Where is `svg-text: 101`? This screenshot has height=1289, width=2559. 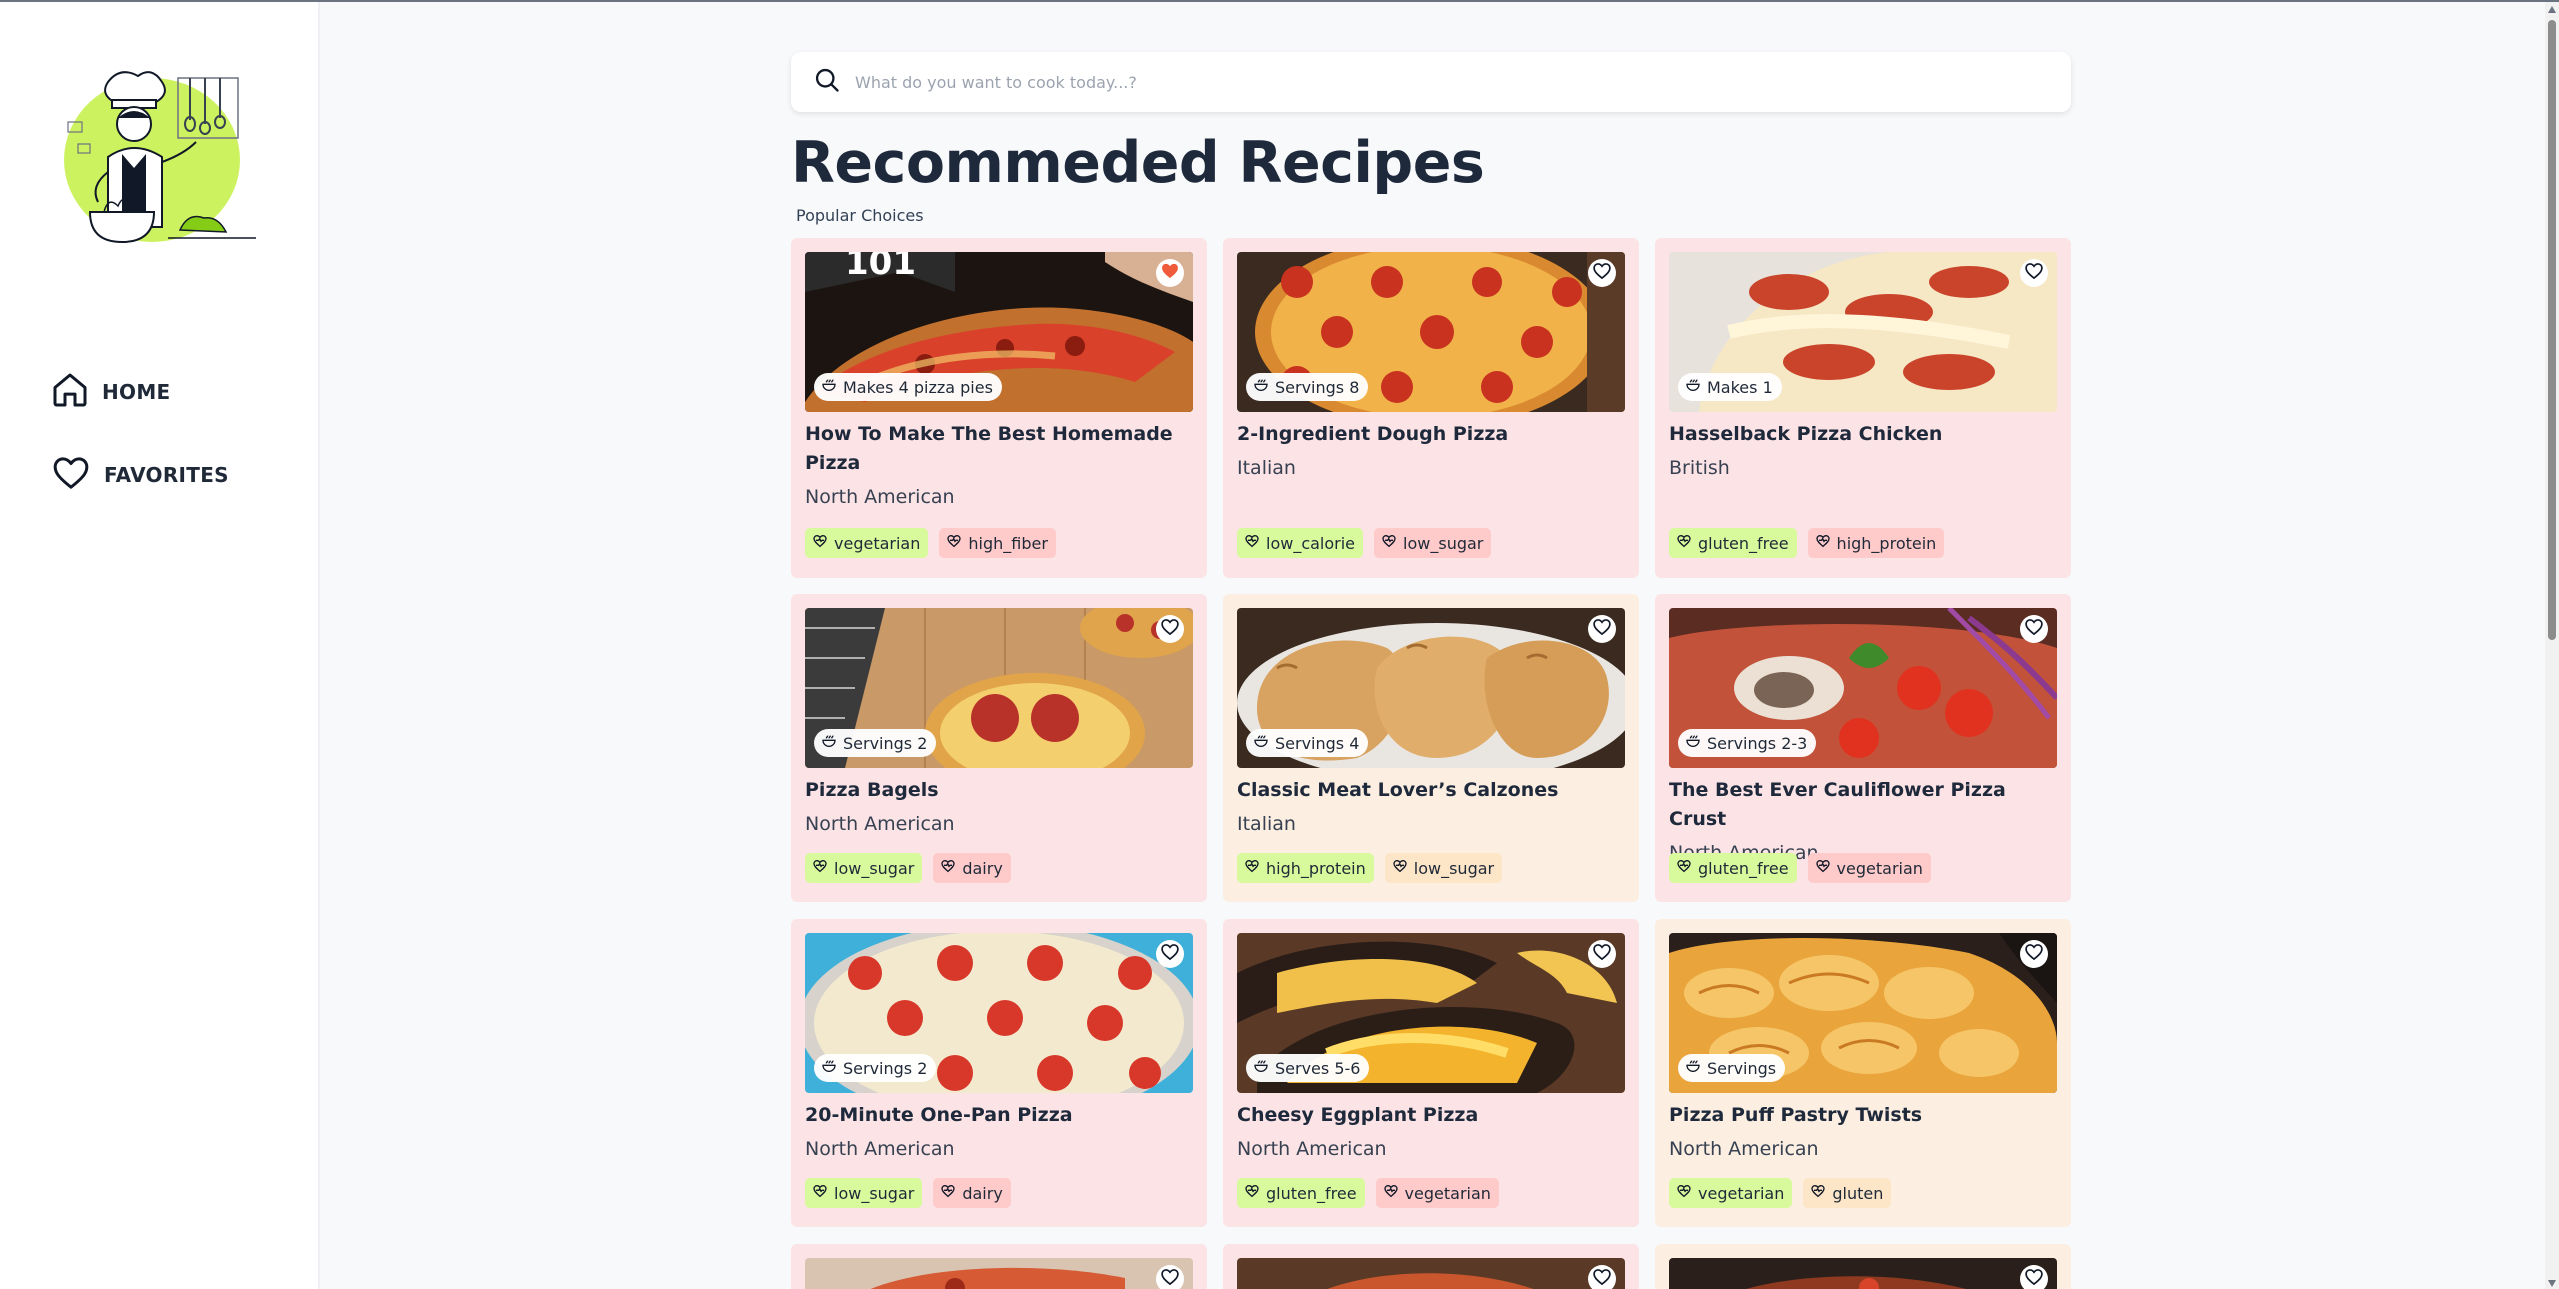 svg-text: 101 is located at coordinates (880, 267).